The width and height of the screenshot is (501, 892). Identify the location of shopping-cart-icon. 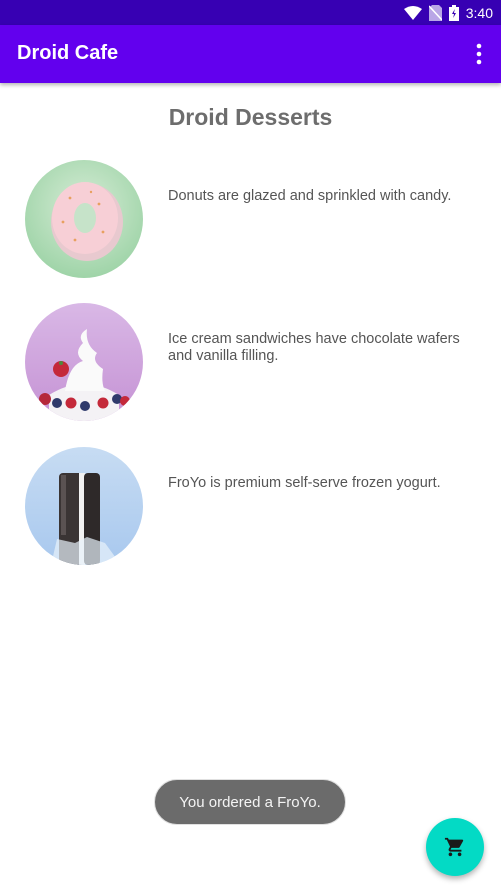
(454, 847).